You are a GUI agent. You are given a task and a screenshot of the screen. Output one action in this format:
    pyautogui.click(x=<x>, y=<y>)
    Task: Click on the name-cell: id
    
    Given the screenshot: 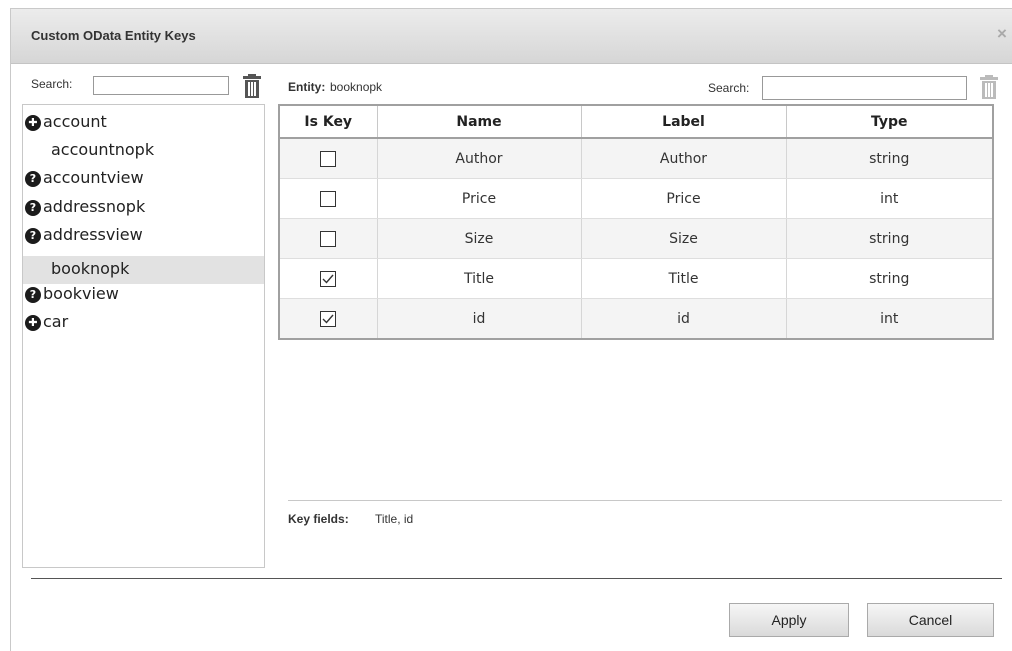 What is the action you would take?
    pyautogui.click(x=479, y=319)
    